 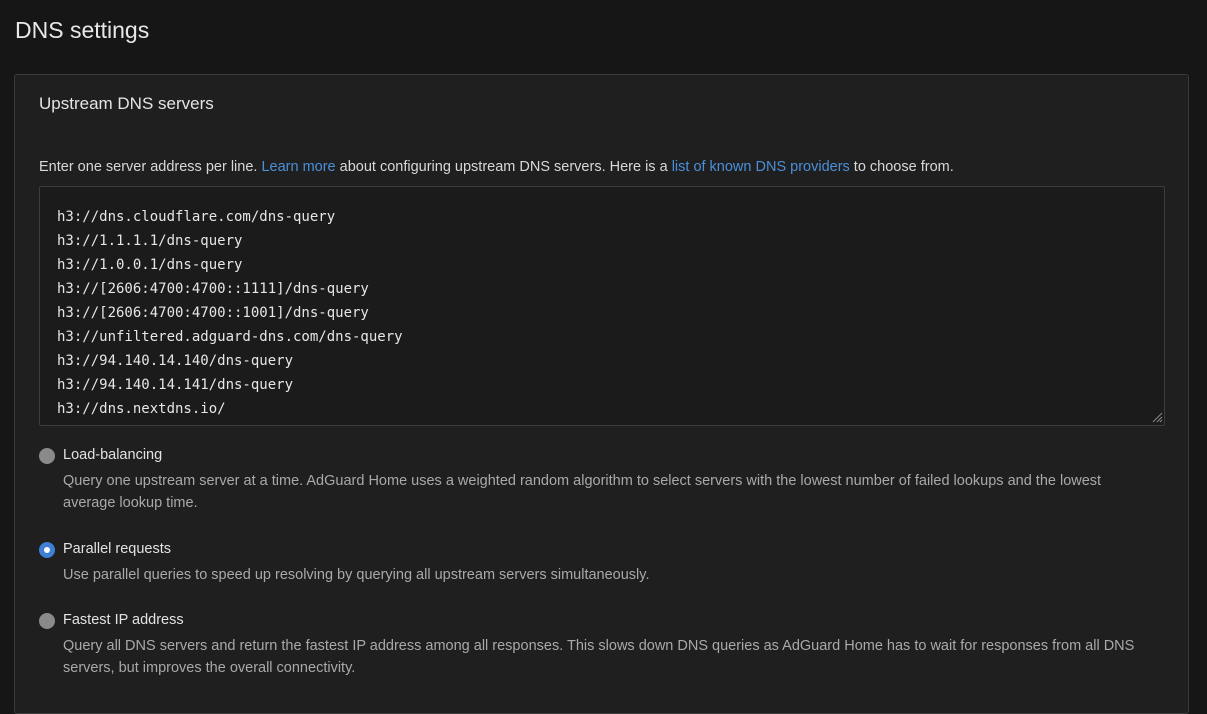 I want to click on load-balancing-label: Load-balancing, so click(x=112, y=455).